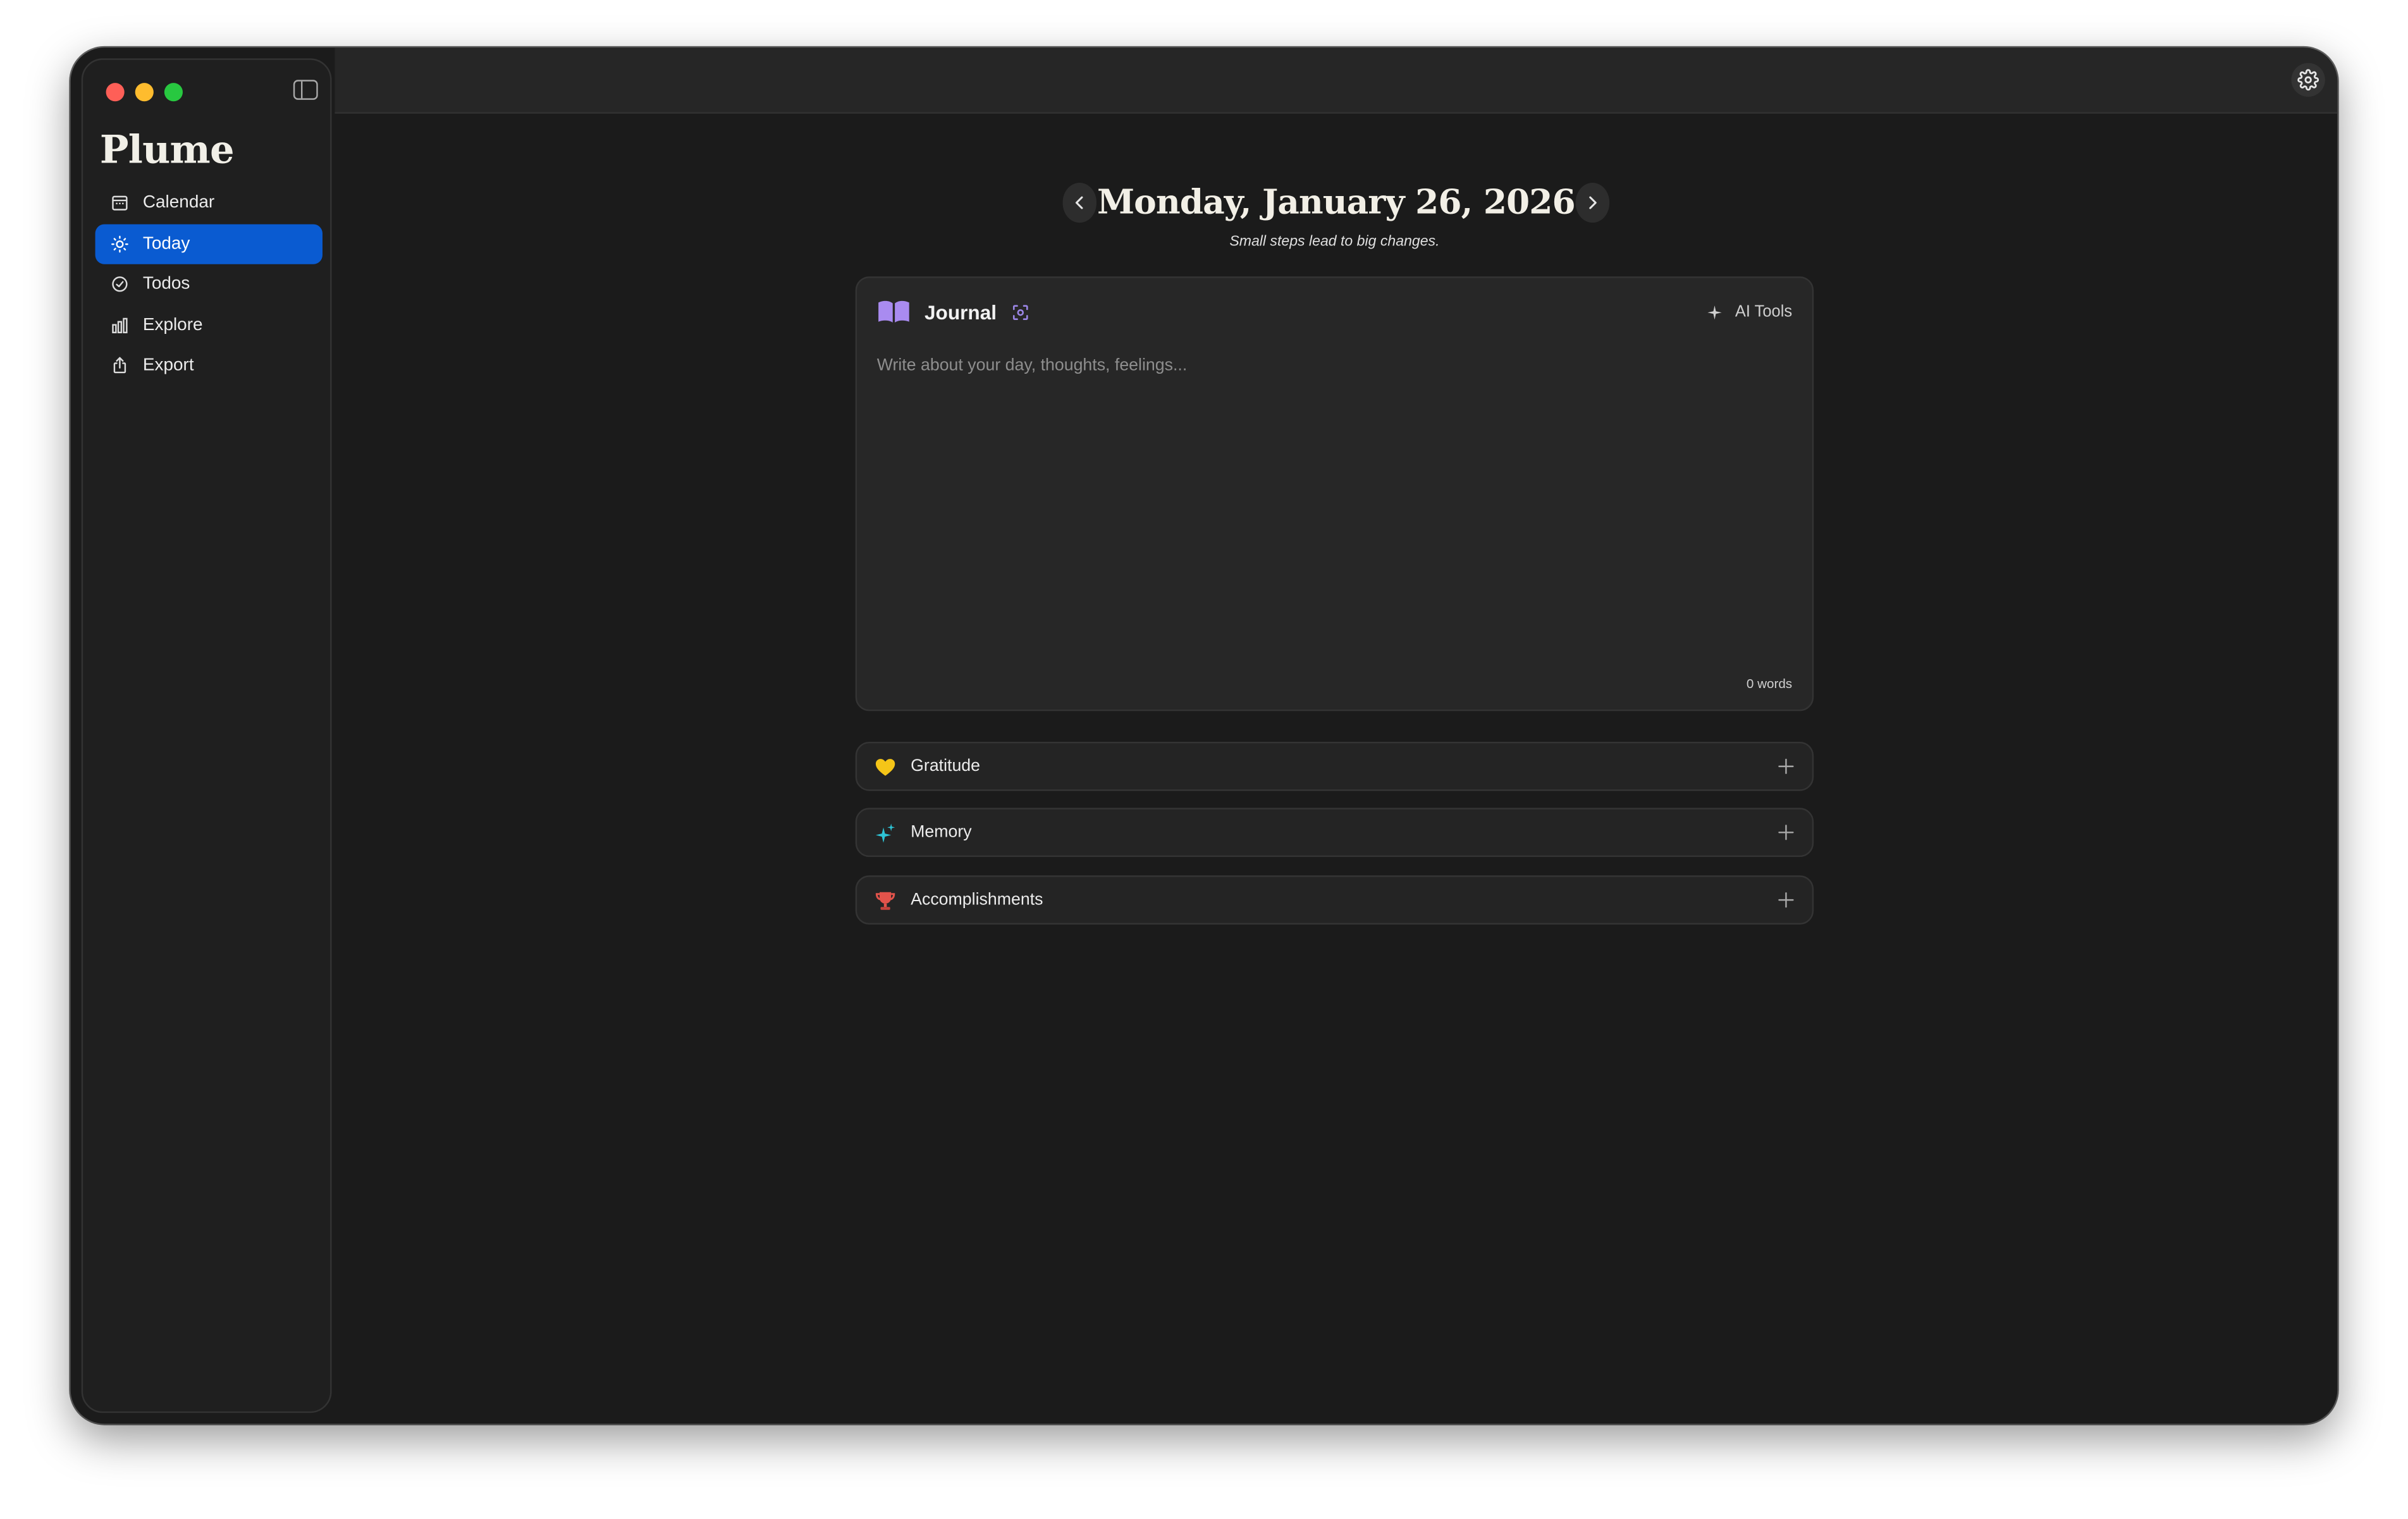  I want to click on minimize-window-button, so click(144, 92).